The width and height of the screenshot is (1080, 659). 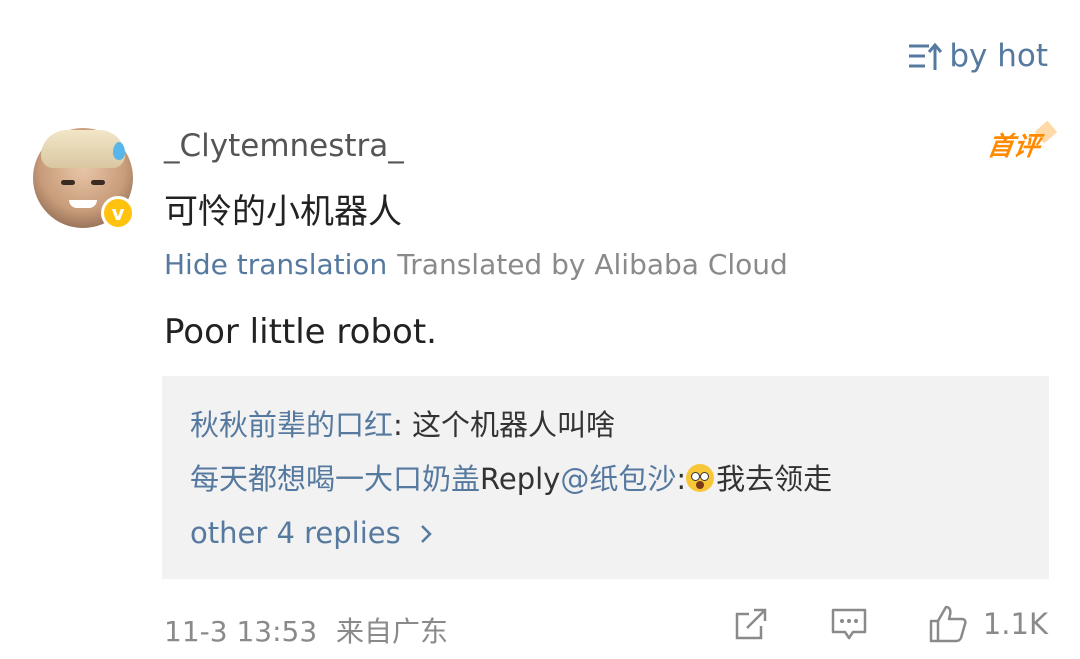 What do you see at coordinates (300, 332) in the screenshot?
I see `comment-translation: Poor little robot.` at bounding box center [300, 332].